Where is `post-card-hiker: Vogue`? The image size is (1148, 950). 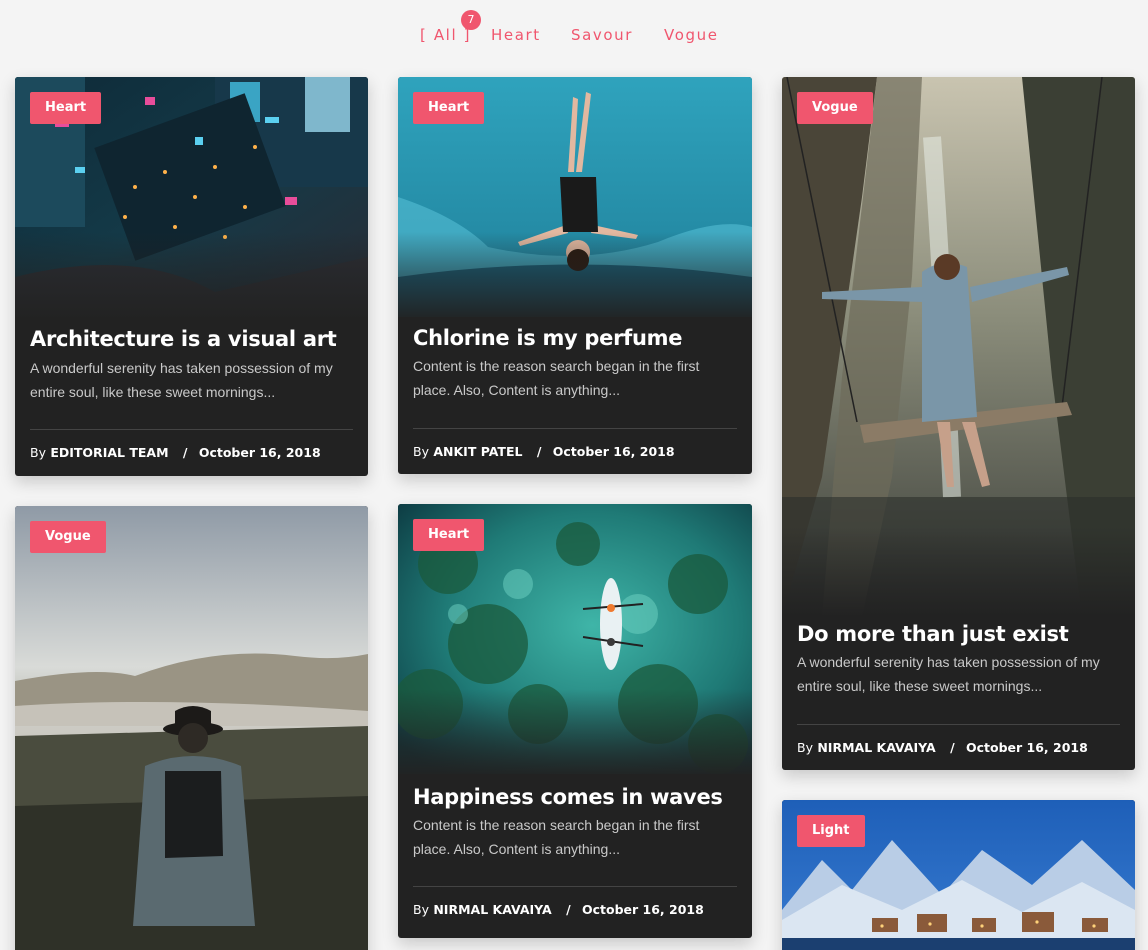
post-card-hiker: Vogue is located at coordinates (191, 728).